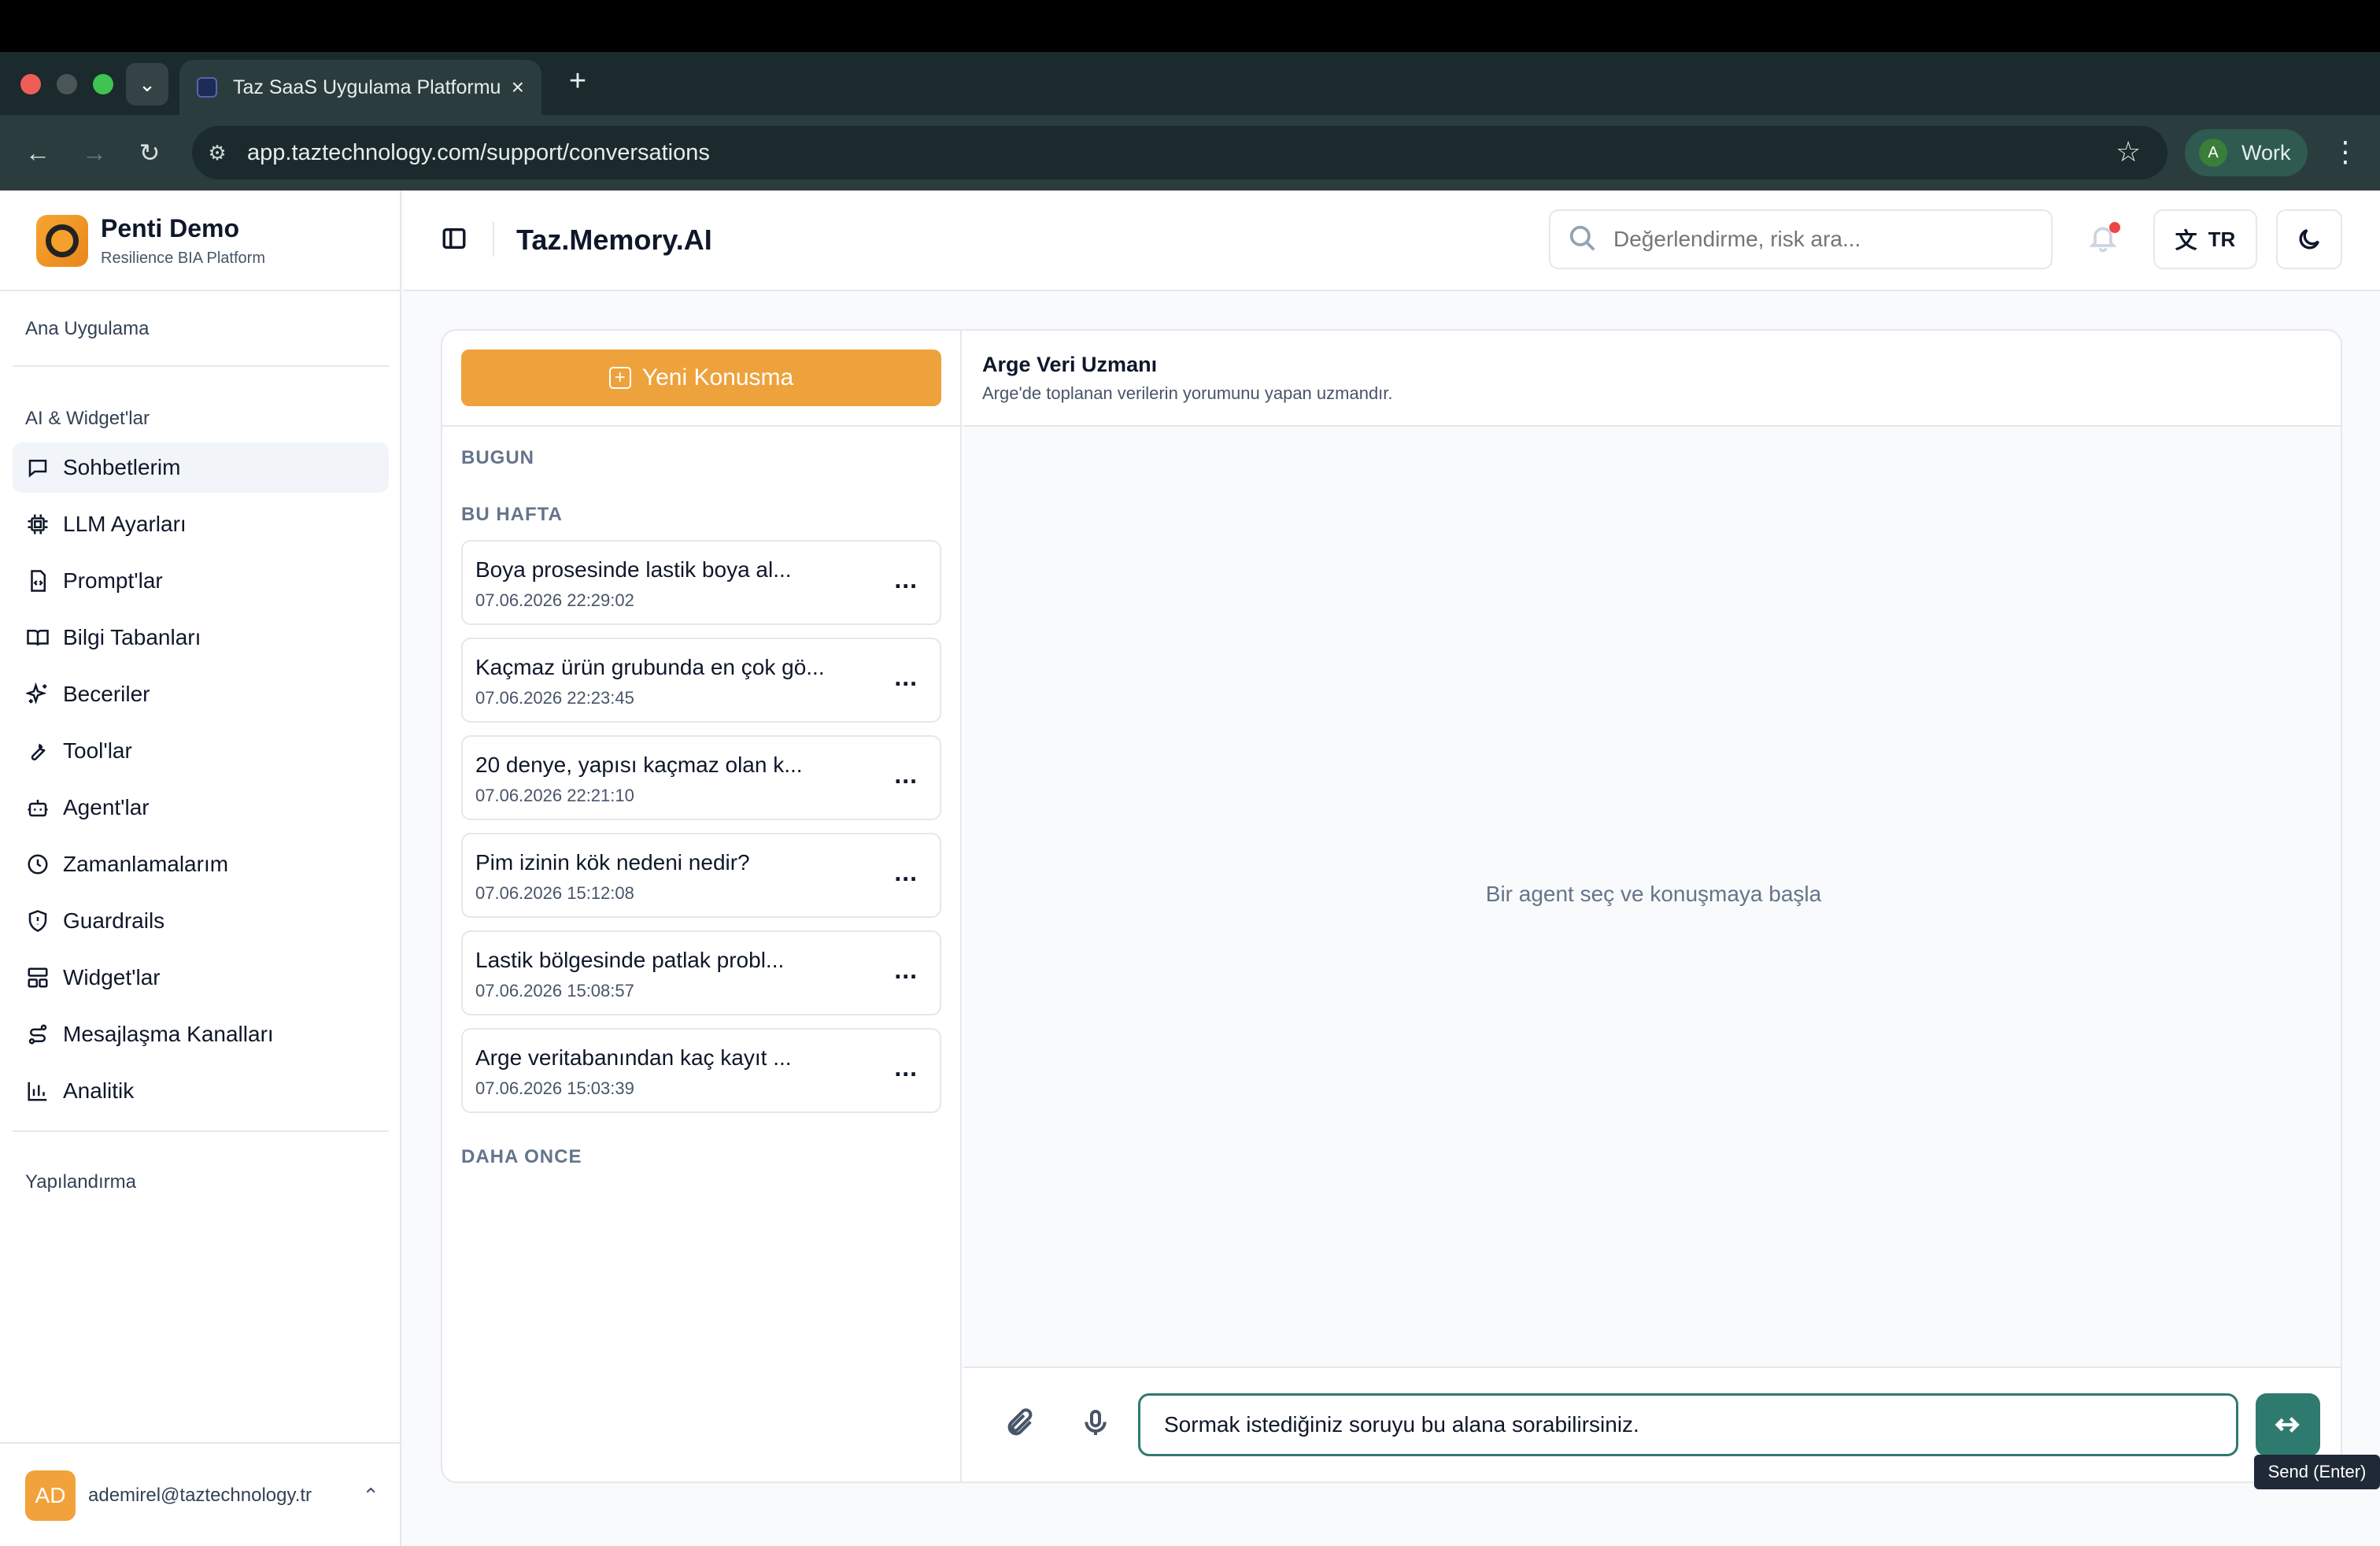 The image size is (2380, 1546). I want to click on profile-button: A Work, so click(2246, 152).